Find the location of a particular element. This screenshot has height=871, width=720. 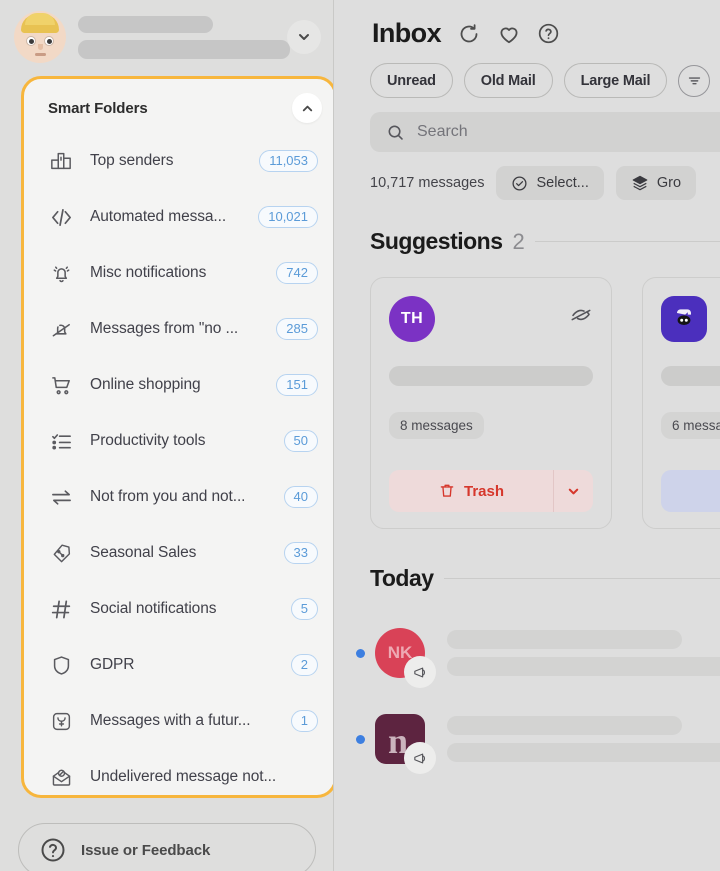

sidebar-item-not-from-you: Not from you and not... 40 is located at coordinates (178, 497).